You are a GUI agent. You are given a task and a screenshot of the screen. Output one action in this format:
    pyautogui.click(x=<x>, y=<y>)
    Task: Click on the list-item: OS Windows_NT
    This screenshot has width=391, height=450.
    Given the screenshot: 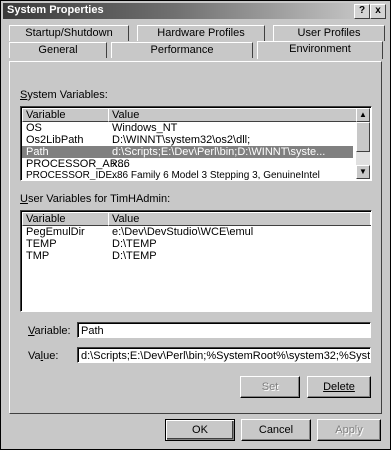 What is the action you would take?
    pyautogui.click(x=187, y=128)
    